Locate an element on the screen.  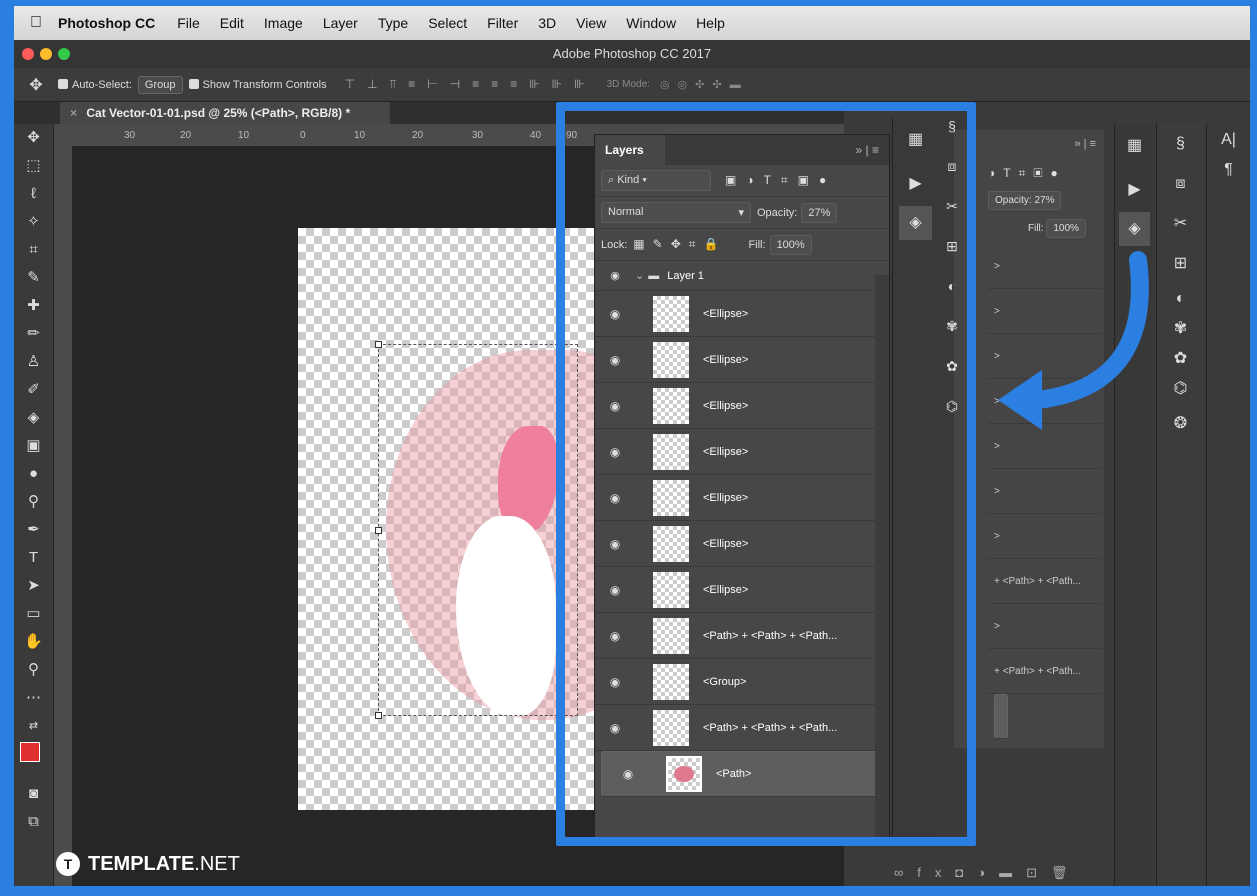
tools-icon: ✂ is located at coordinates (1180, 224).